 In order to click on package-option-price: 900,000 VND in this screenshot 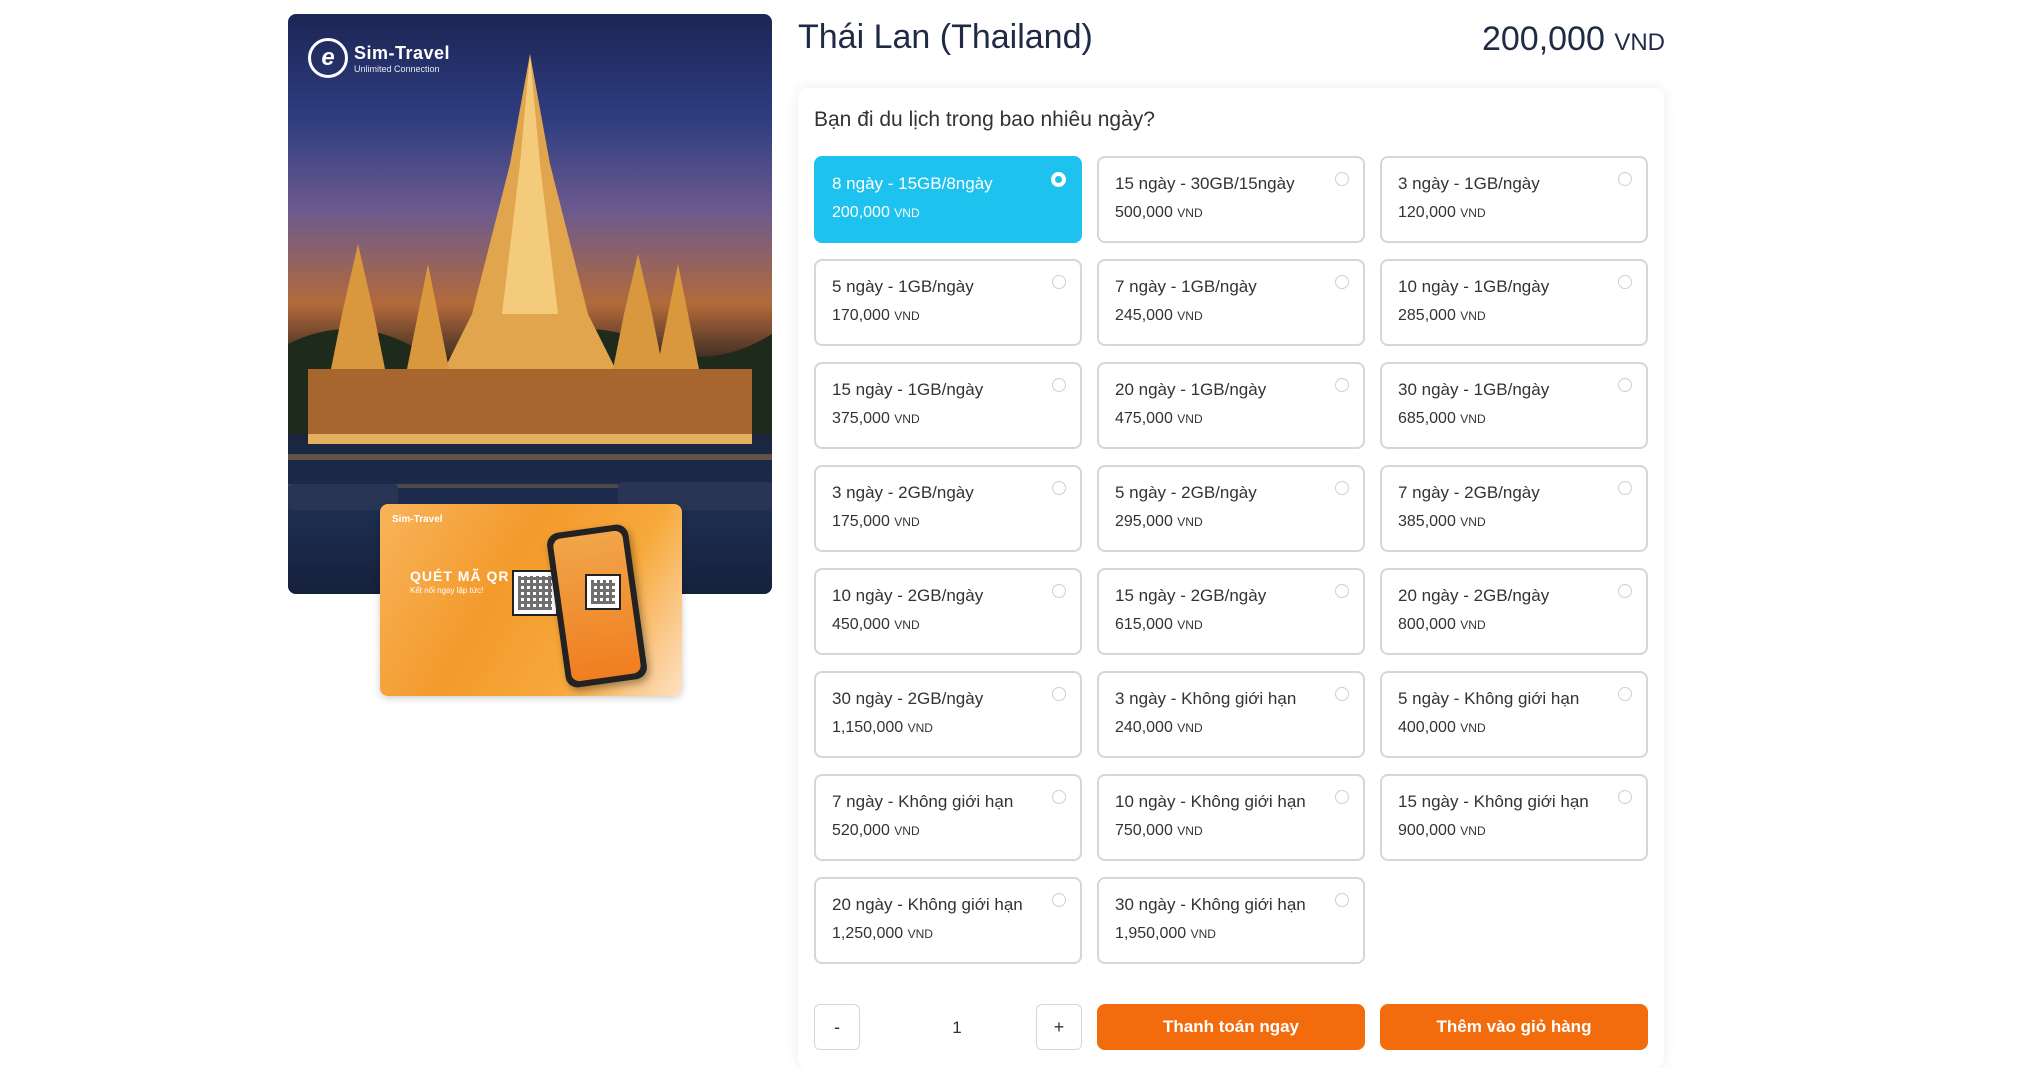, I will do `click(1514, 831)`.